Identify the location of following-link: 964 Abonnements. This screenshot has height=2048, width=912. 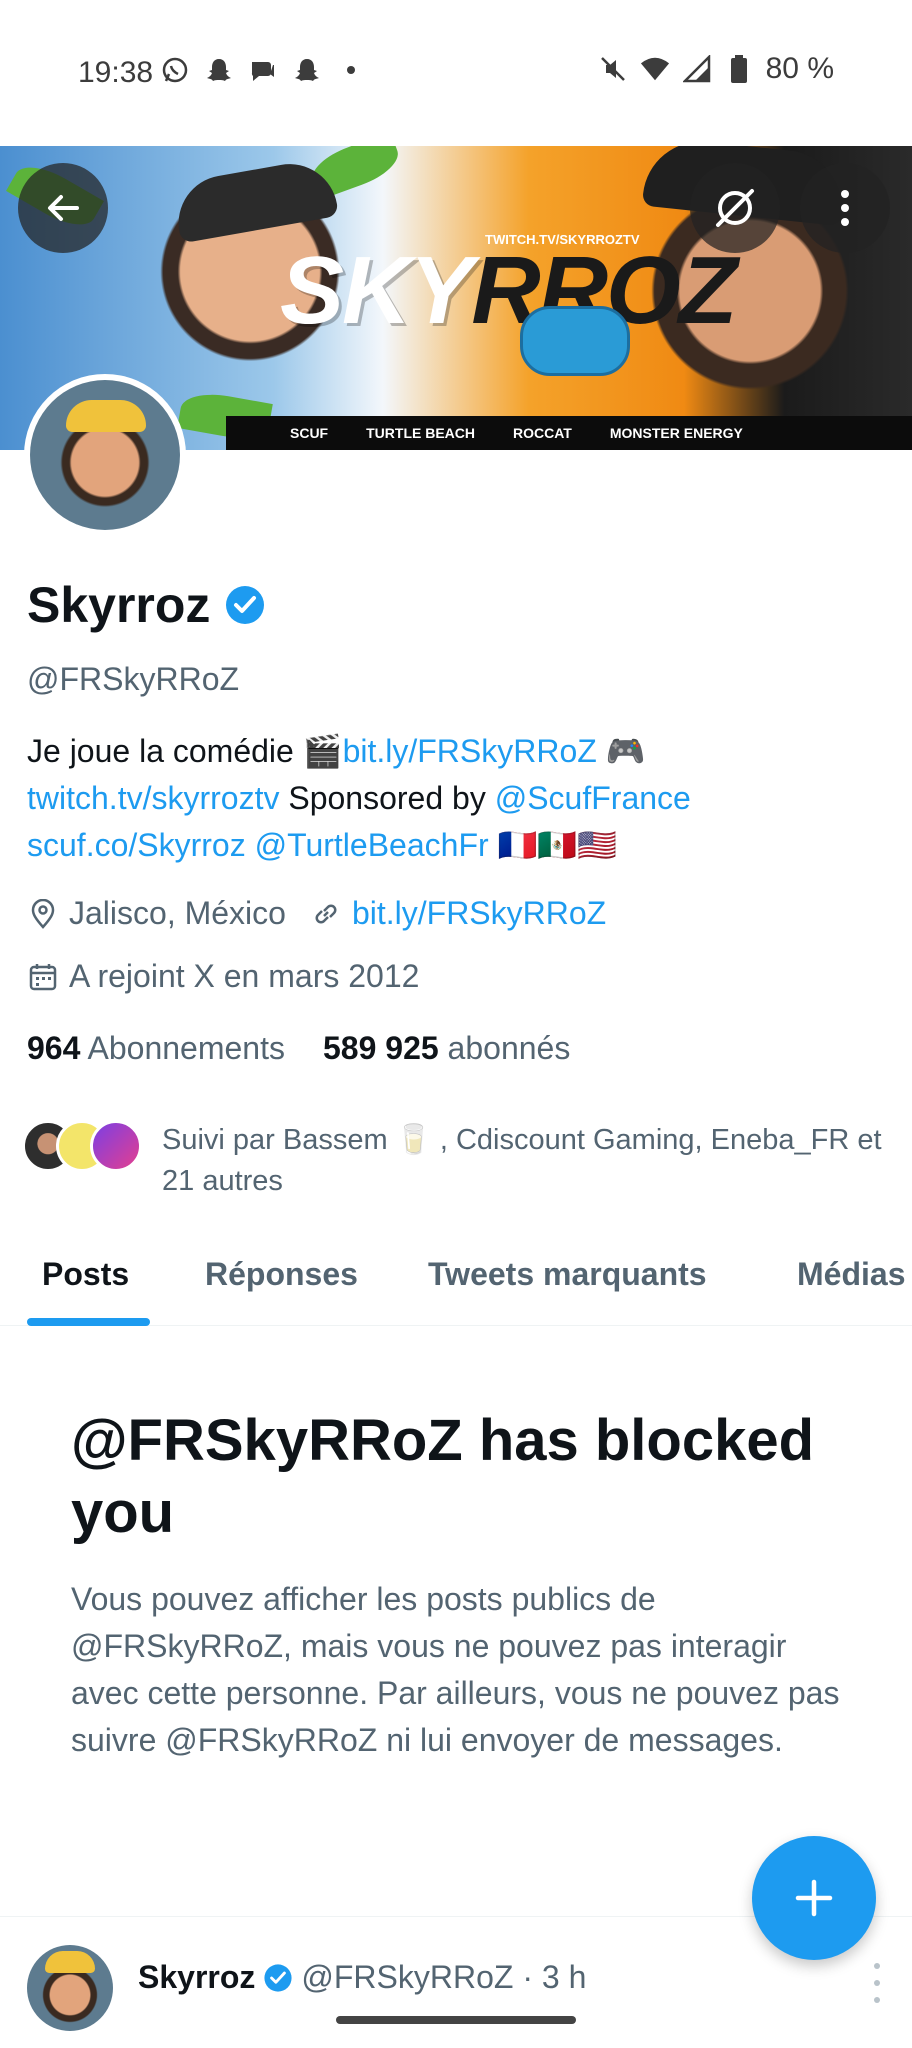
(156, 1048).